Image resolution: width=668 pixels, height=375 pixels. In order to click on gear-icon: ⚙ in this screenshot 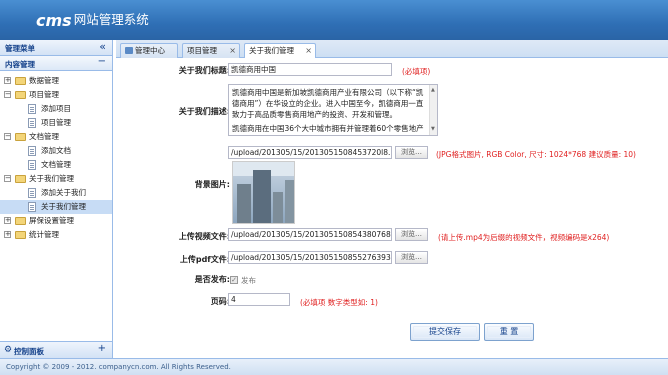, I will do `click(8, 350)`.